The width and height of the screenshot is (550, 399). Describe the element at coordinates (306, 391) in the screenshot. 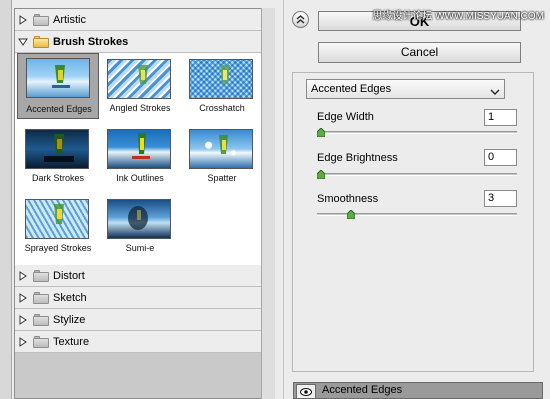

I see `eye-icon` at that location.